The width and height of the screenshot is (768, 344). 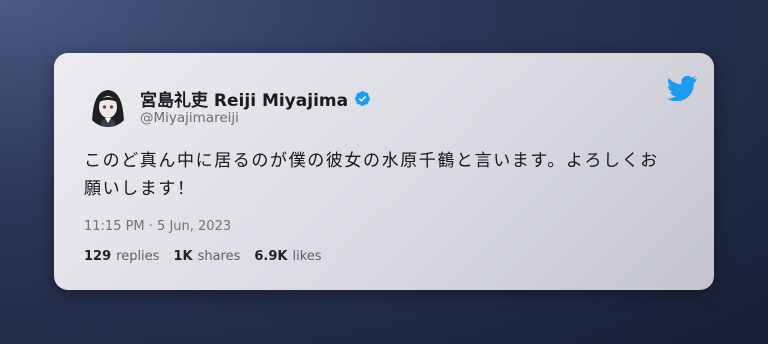 I want to click on author-name-row: 宮島礼吏 Reiji Miyajima, so click(x=255, y=98).